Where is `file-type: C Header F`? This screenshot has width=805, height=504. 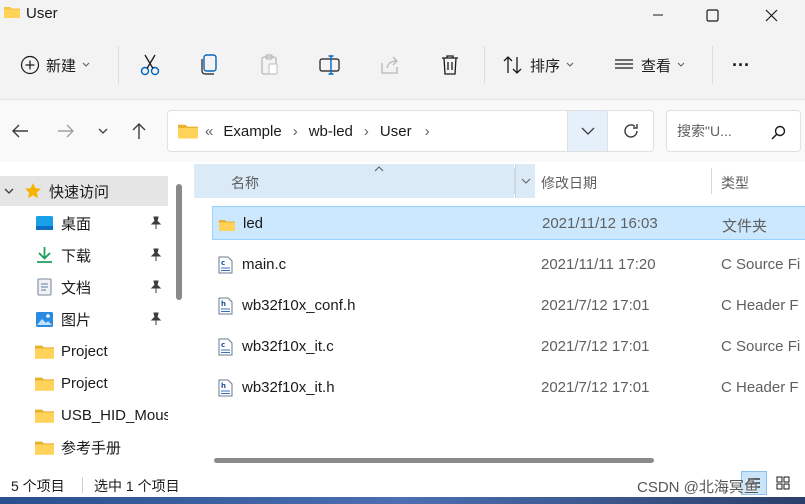
file-type: C Header F is located at coordinates (760, 387).